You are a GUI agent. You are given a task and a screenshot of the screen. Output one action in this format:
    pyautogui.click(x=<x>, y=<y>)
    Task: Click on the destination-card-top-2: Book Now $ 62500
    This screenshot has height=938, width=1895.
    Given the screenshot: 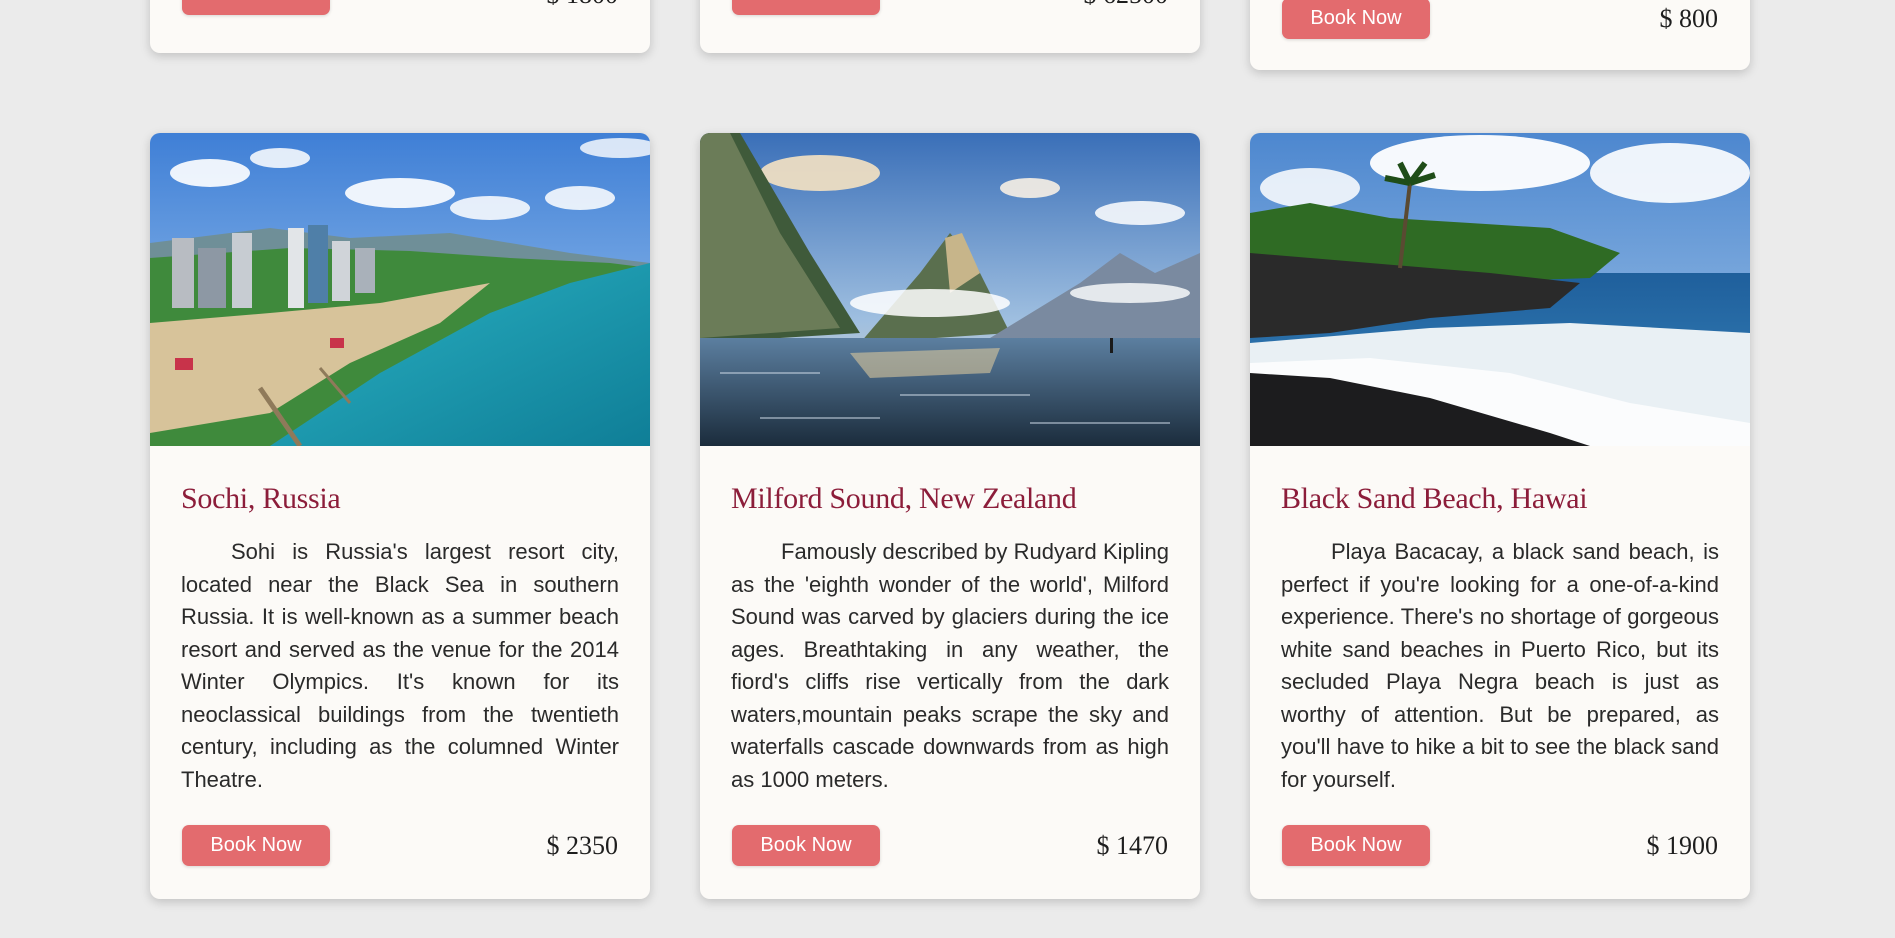 What is the action you would take?
    pyautogui.click(x=950, y=26)
    